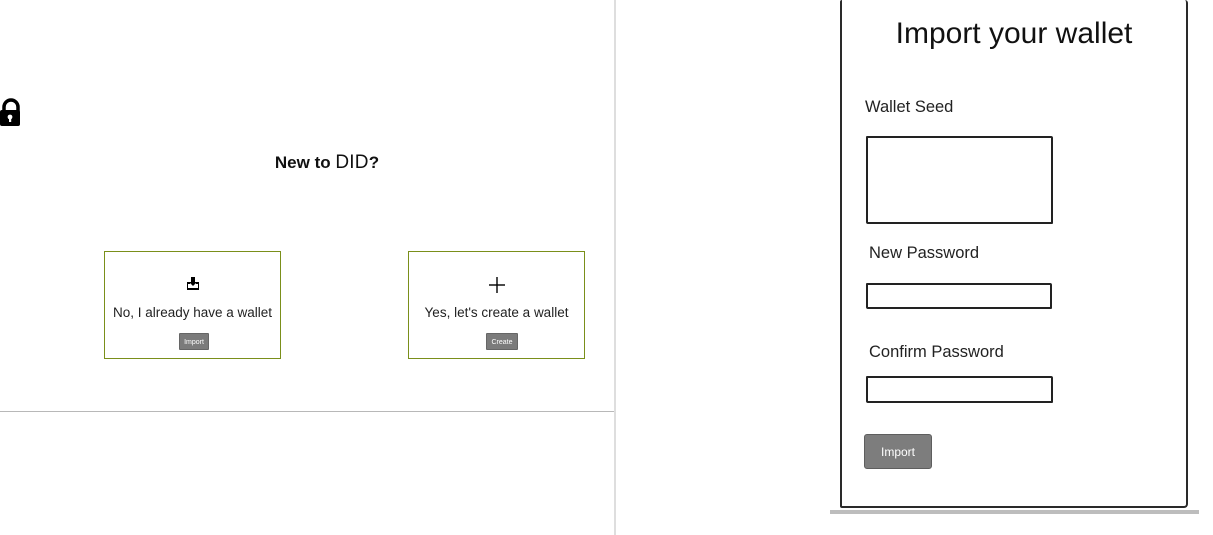  Describe the element at coordinates (496, 312) in the screenshot. I see `create-card-label: Yes, let's create a wallet` at that location.